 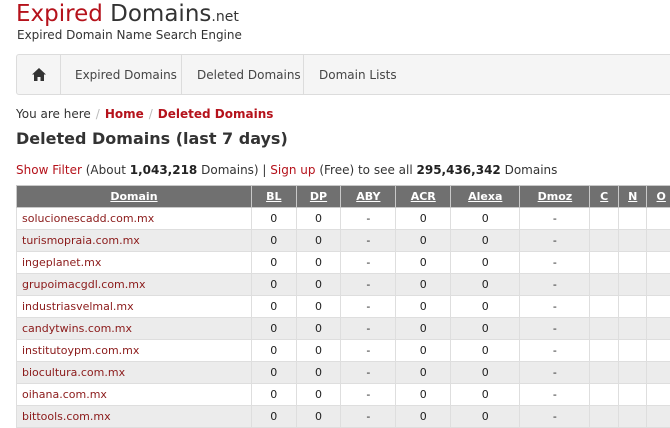 I want to click on domain-link: industriasvelmal.mx, so click(x=134, y=306).